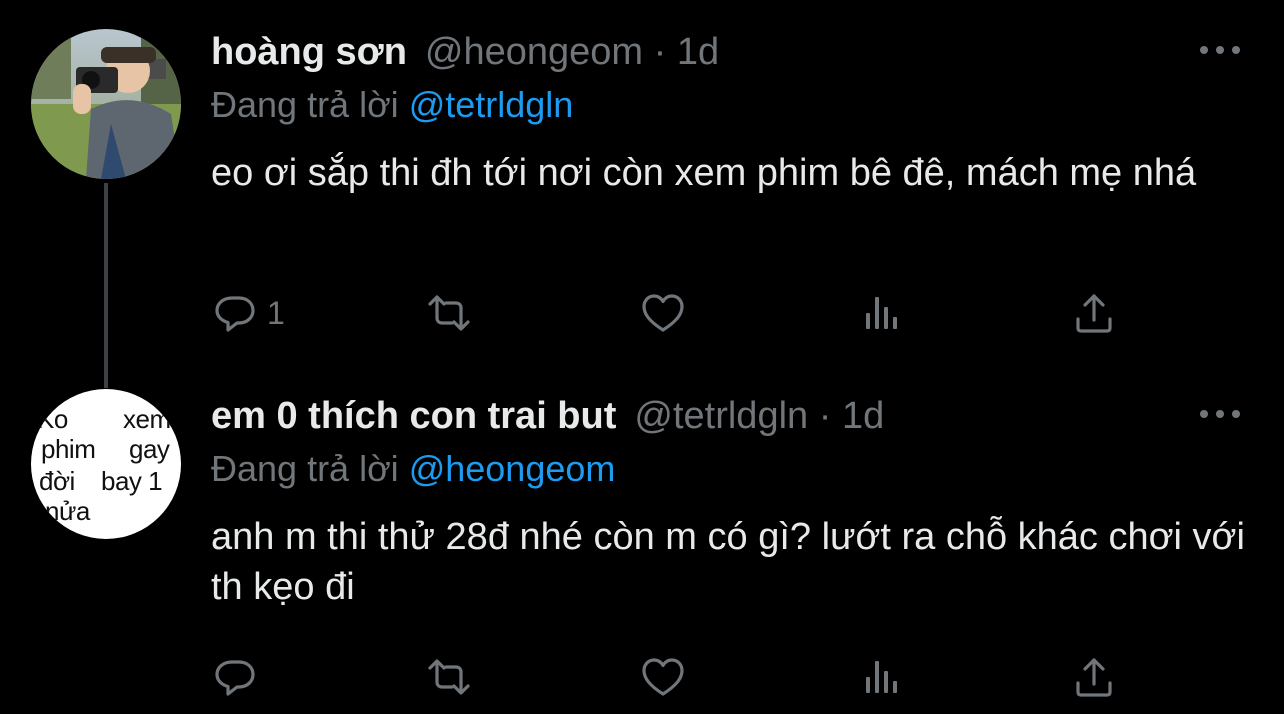 Image resolution: width=1284 pixels, height=714 pixels. I want to click on avatar, so click(106, 104).